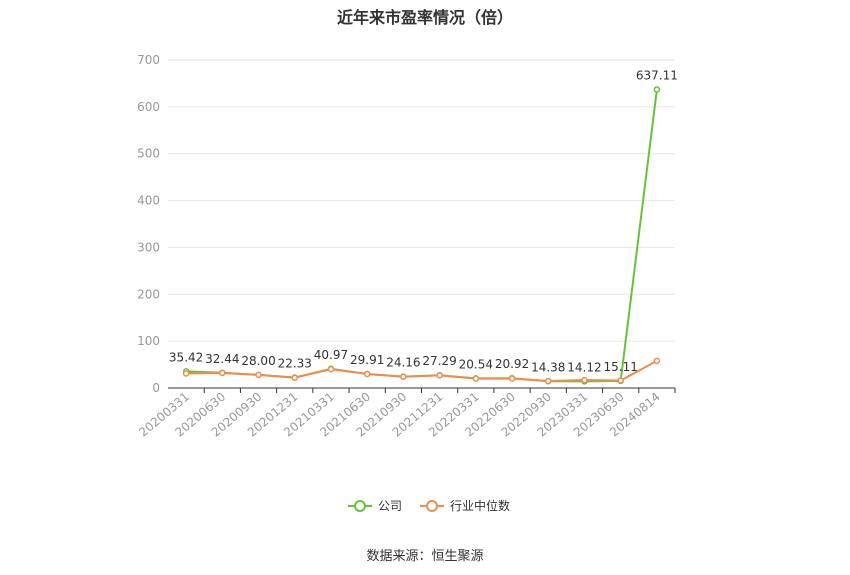  I want to click on data-label: 14.38, so click(548, 367).